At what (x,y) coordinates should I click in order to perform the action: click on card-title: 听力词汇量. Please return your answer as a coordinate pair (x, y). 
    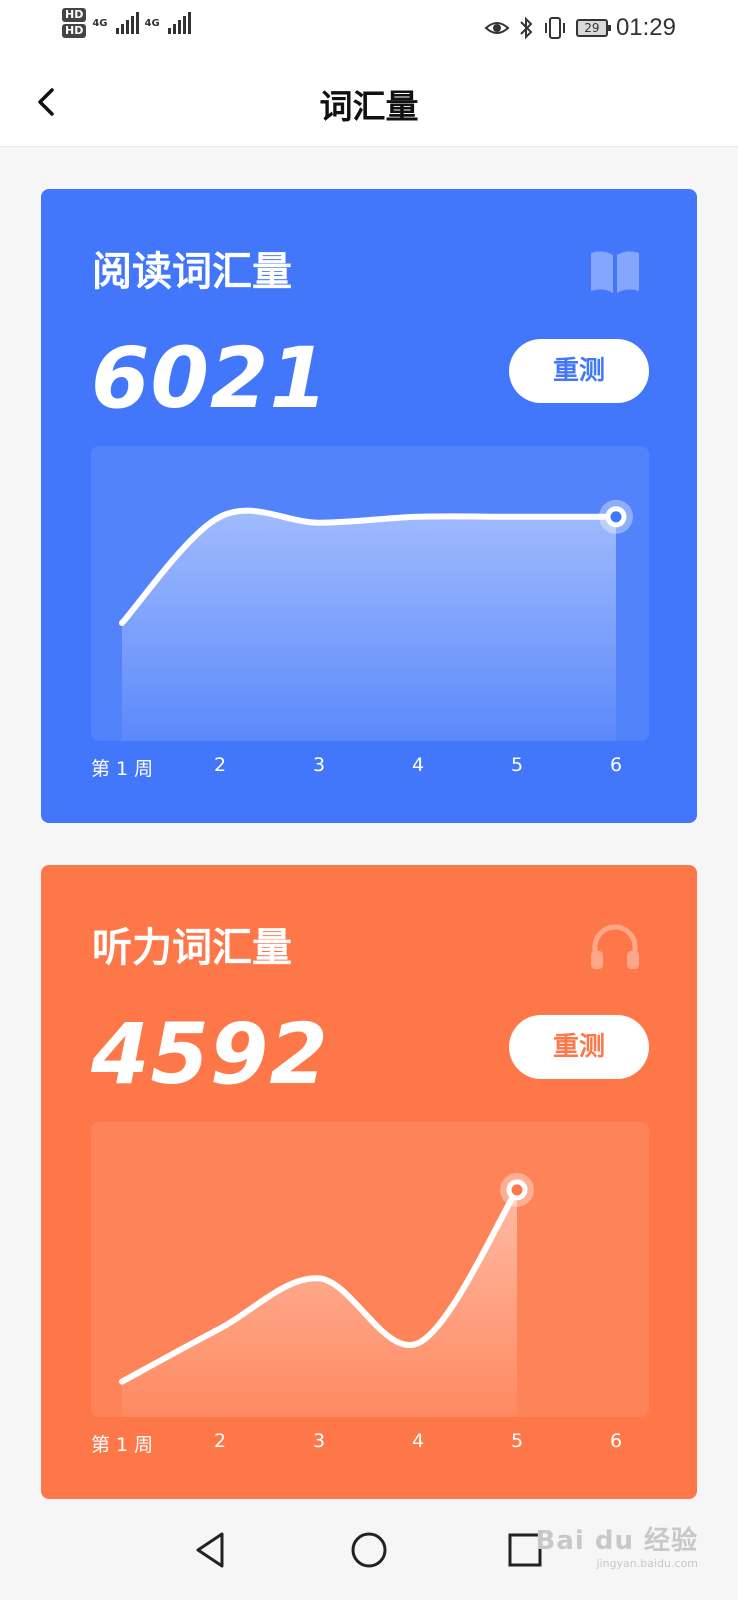
    Looking at the image, I should click on (192, 948).